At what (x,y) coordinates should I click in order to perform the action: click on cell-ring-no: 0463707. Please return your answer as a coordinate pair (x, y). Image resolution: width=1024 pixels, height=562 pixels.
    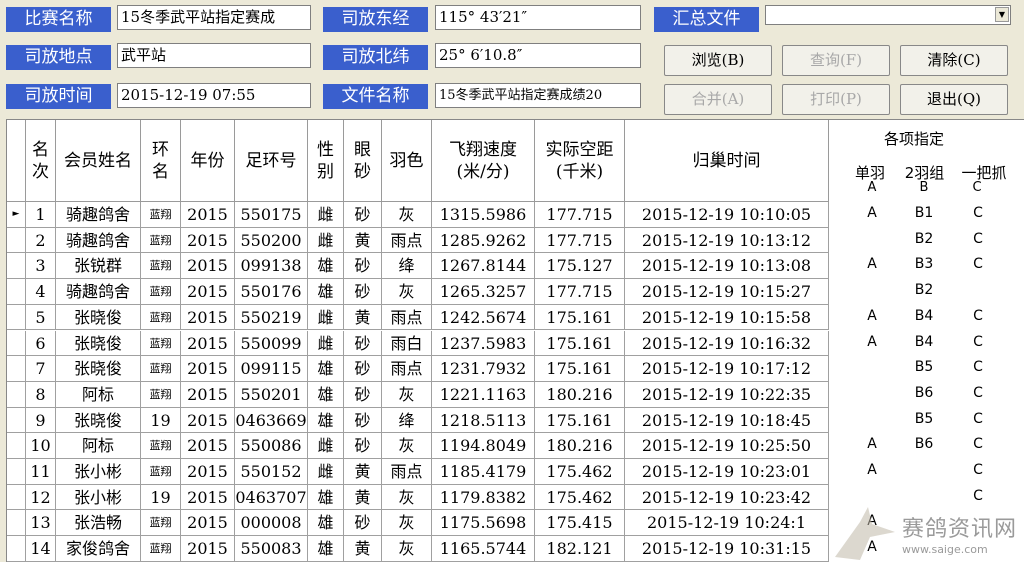
    Looking at the image, I should click on (271, 497).